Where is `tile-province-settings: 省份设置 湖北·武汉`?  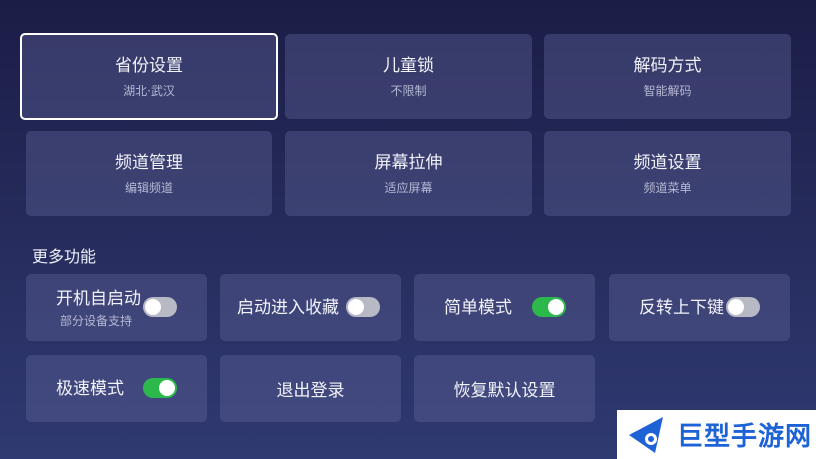
tile-province-settings: 省份设置 湖北·武汉 is located at coordinates (149, 76).